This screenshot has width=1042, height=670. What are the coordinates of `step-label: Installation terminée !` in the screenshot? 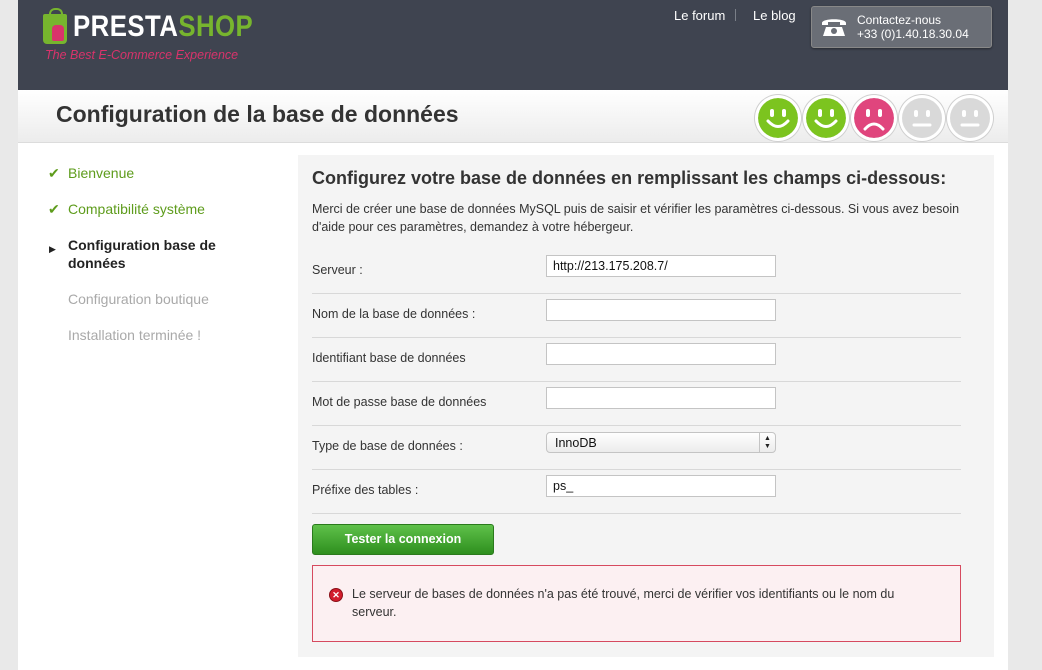 It's located at (135, 335).